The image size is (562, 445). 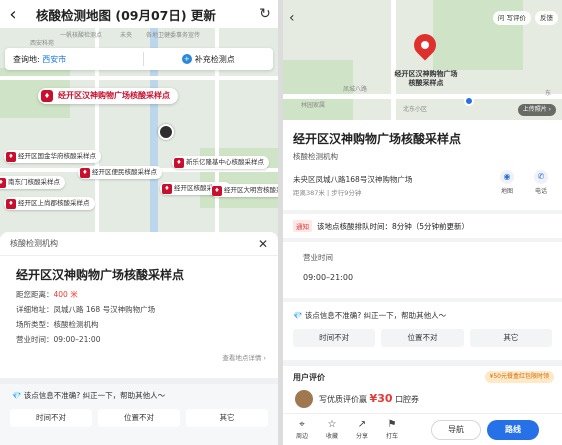 I want to click on selected-pin-label: 经开区汉神购物广场核酸采样点, so click(x=114, y=95).